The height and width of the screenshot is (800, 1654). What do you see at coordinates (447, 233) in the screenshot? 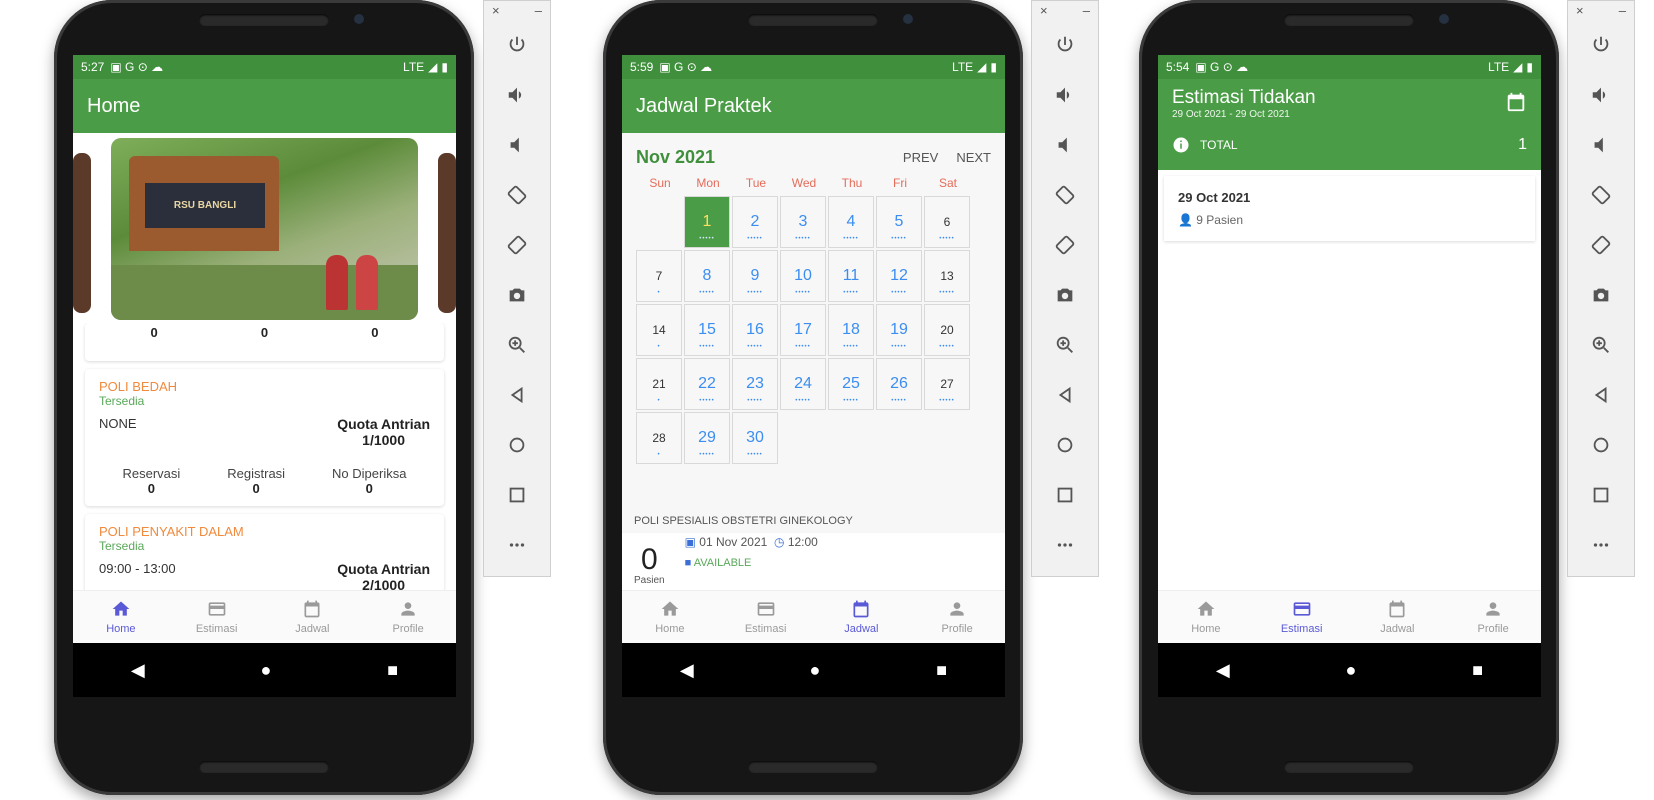
I see `carousel-next-slide` at bounding box center [447, 233].